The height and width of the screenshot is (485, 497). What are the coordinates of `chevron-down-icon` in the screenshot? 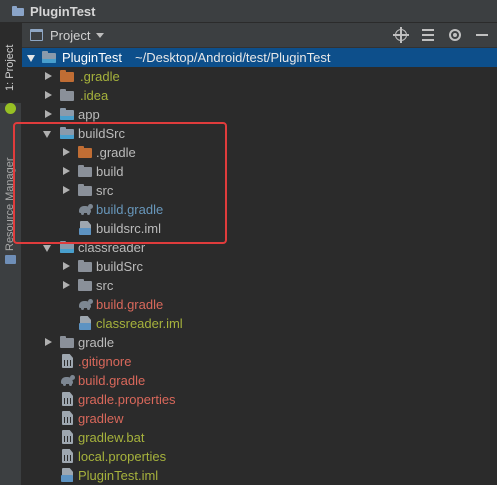 It's located at (100, 35).